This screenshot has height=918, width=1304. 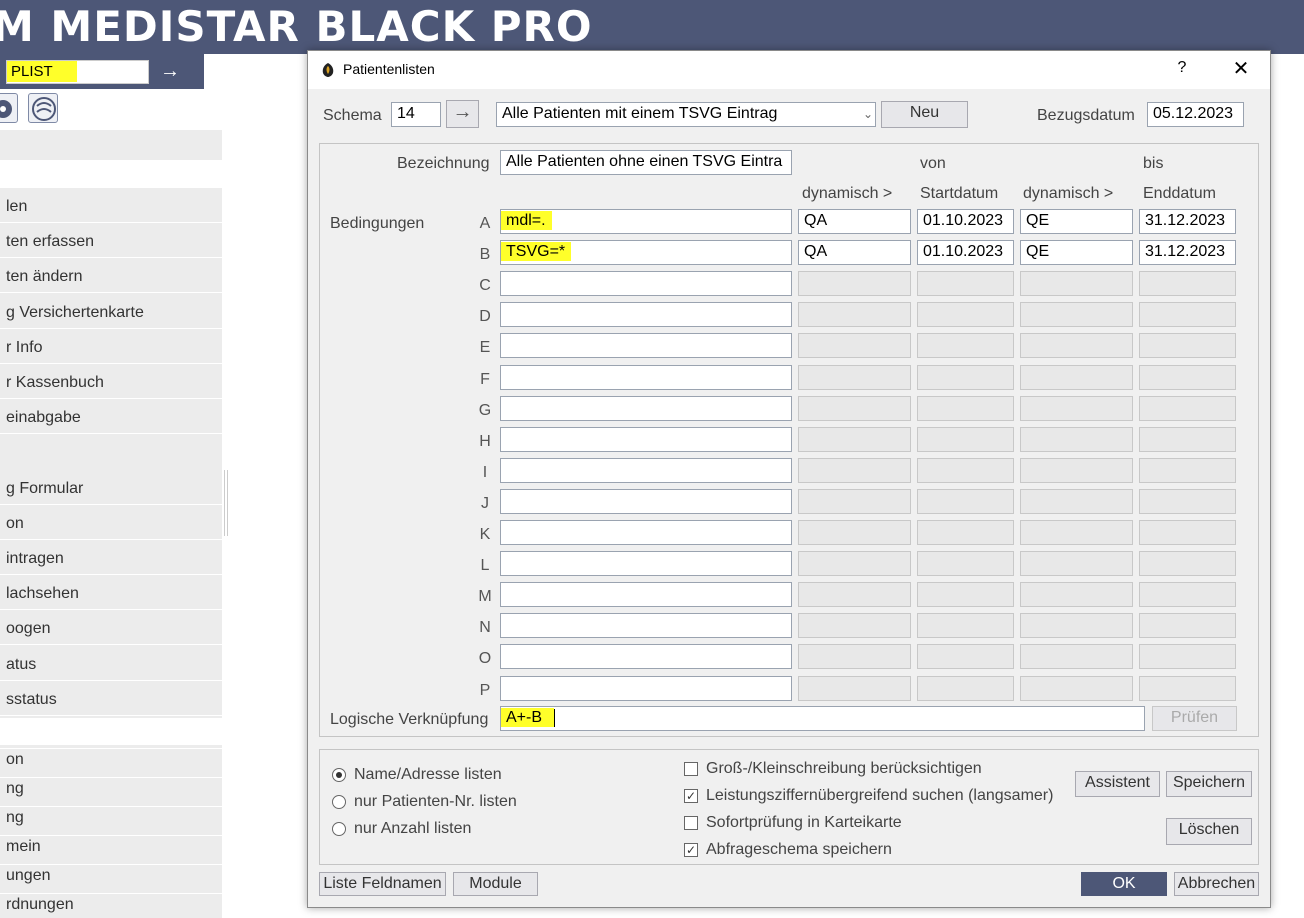 I want to click on condition-field: TSVG=*, so click(x=646, y=252).